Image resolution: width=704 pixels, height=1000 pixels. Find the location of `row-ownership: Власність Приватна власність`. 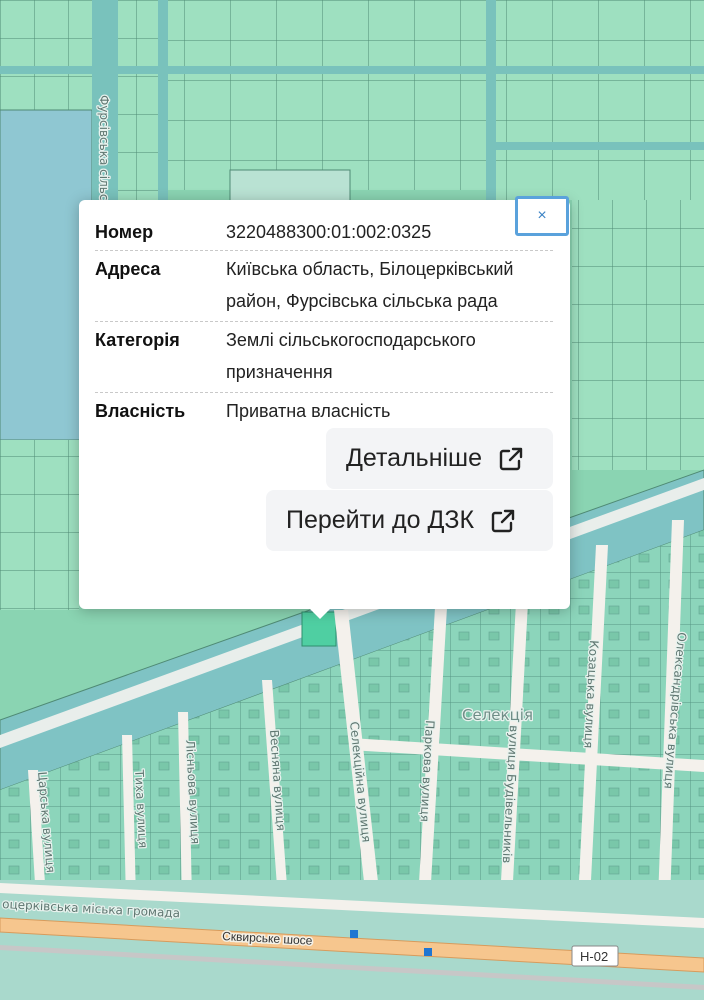

row-ownership: Власність Приватна власність is located at coordinates (324, 410).